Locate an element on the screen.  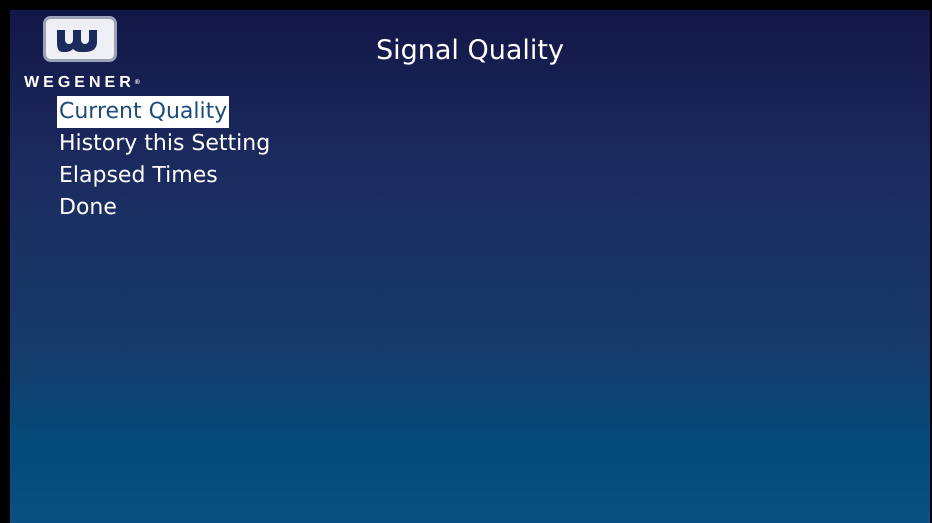
menu-item: History this Setting is located at coordinates (164, 144).